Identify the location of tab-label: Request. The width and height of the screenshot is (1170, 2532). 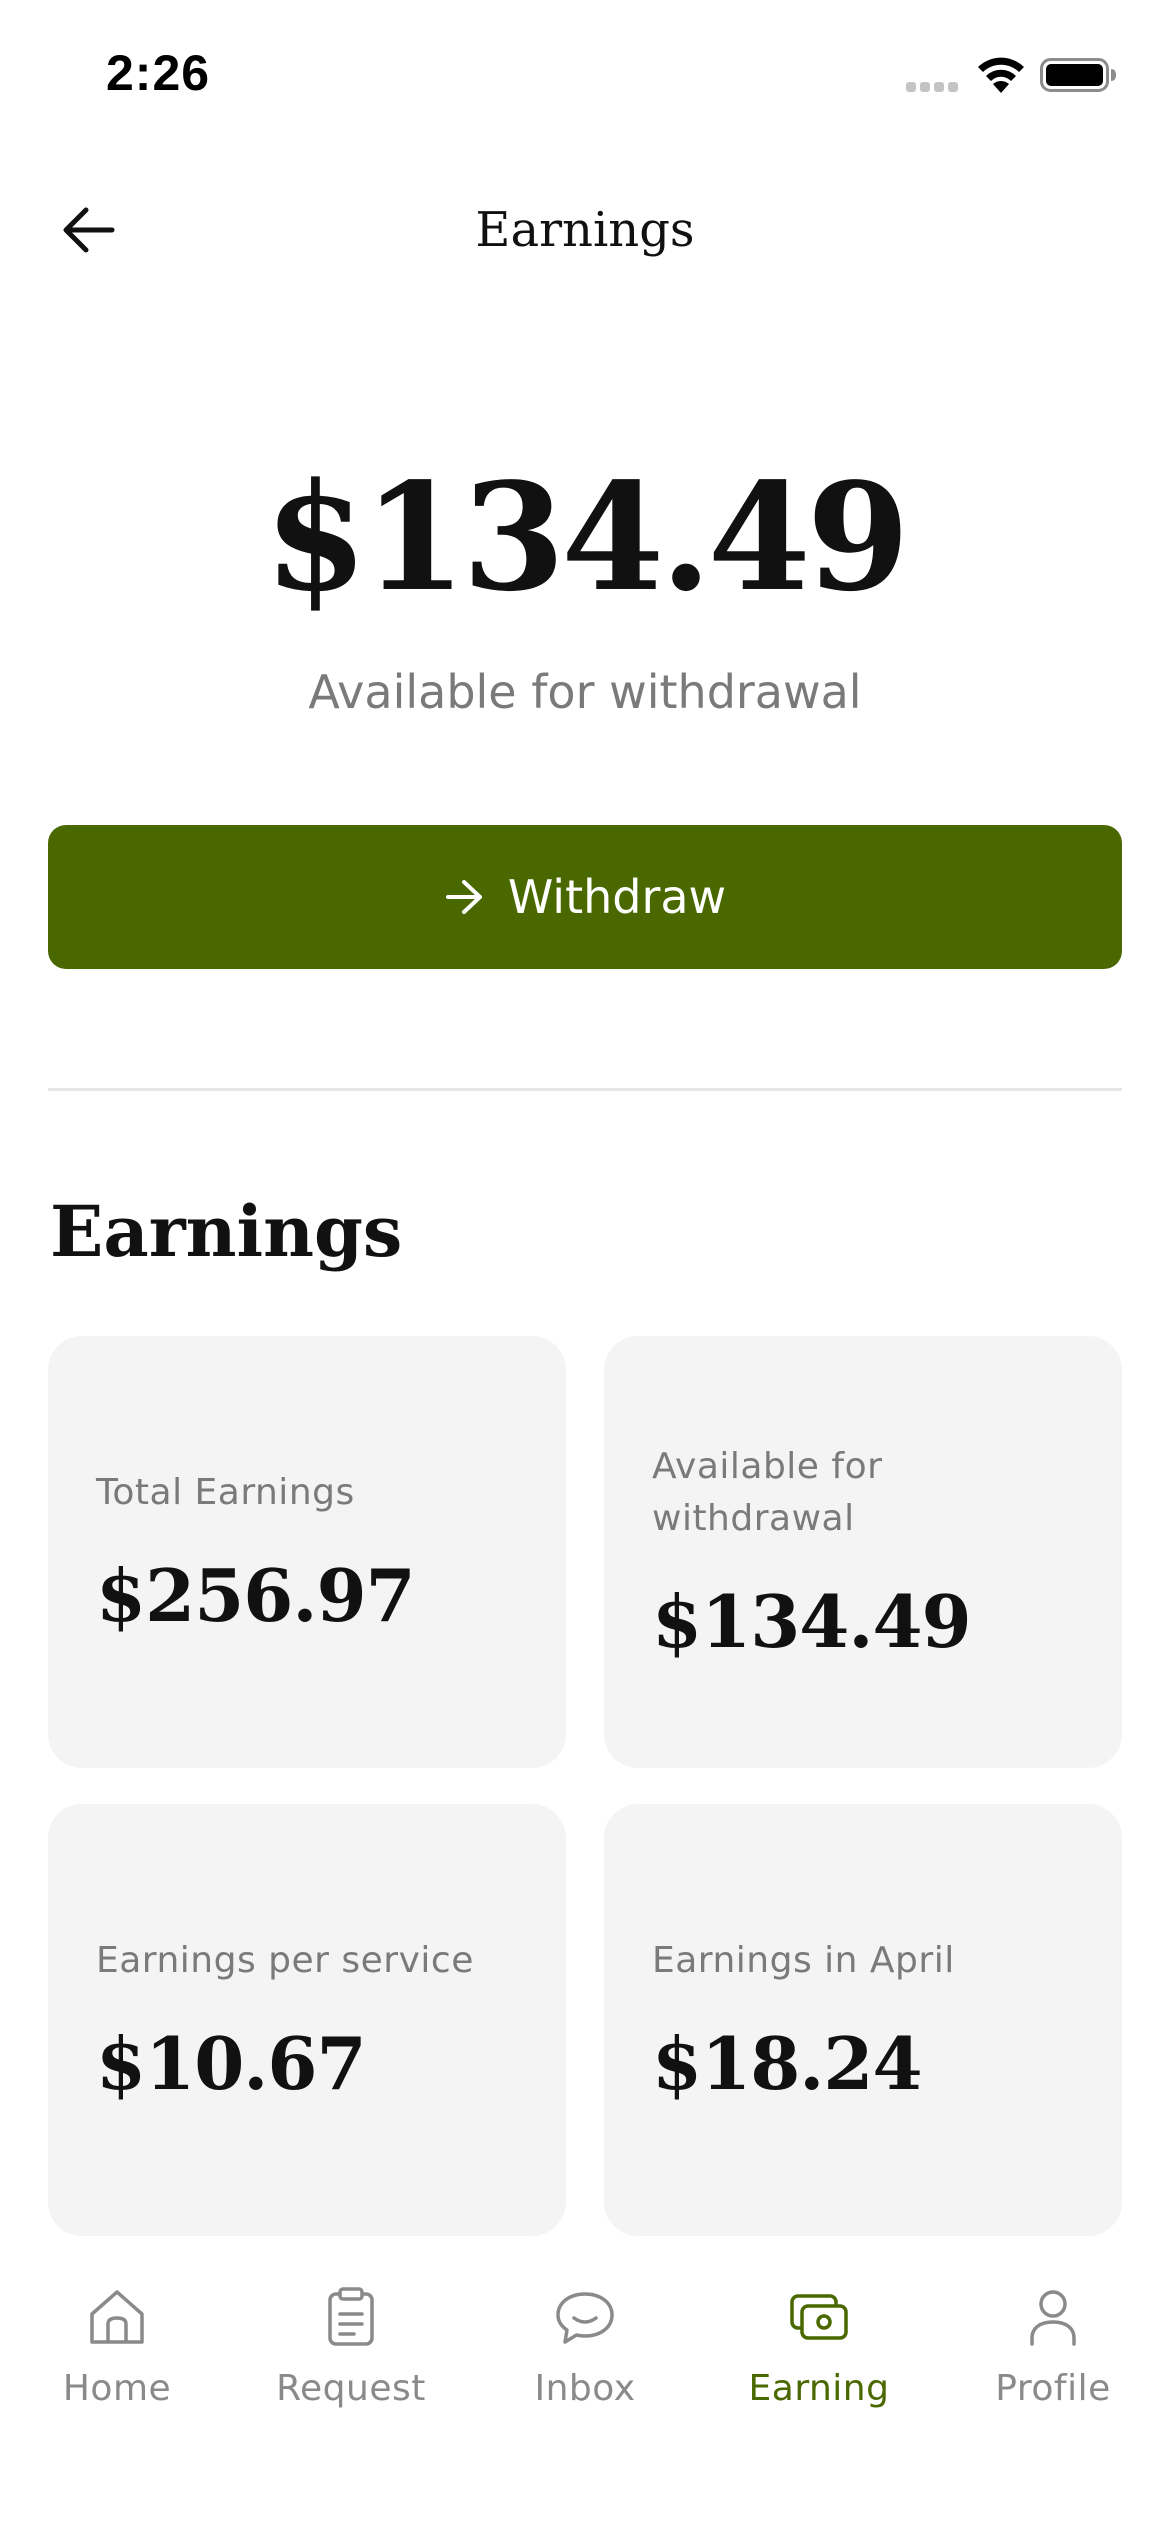
(351, 2388).